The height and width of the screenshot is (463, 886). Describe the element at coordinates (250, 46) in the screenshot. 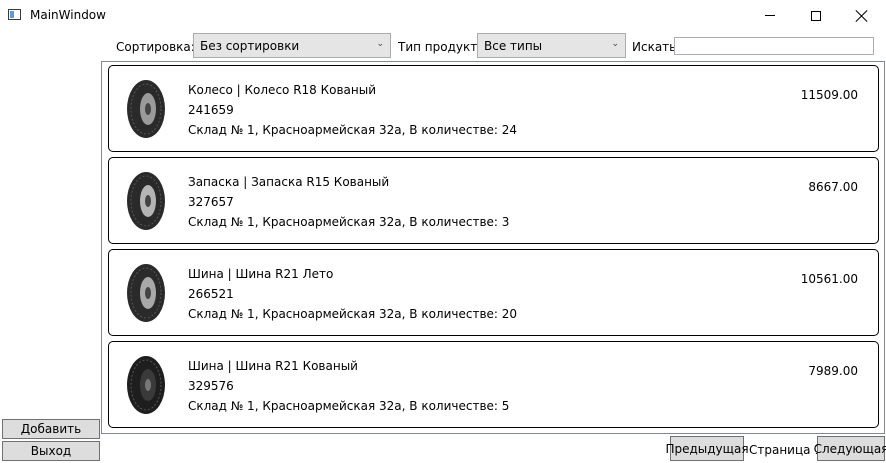

I see `sort-selected-value: Без сортировки` at that location.